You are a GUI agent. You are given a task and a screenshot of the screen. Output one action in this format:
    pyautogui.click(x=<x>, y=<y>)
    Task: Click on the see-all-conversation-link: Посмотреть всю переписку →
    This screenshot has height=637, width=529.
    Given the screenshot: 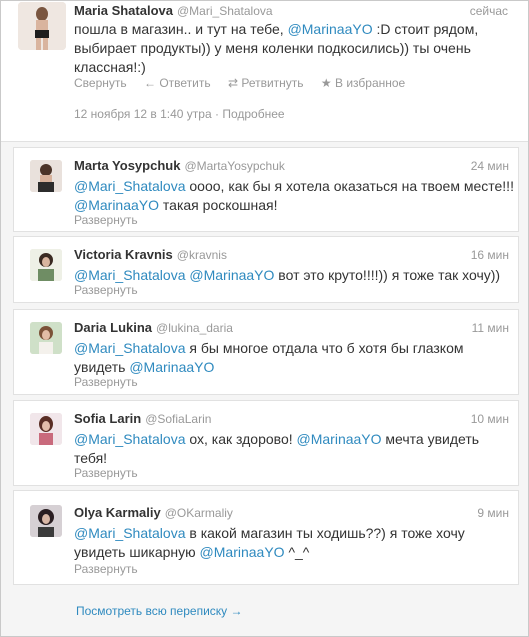 What is the action you would take?
    pyautogui.click(x=159, y=611)
    